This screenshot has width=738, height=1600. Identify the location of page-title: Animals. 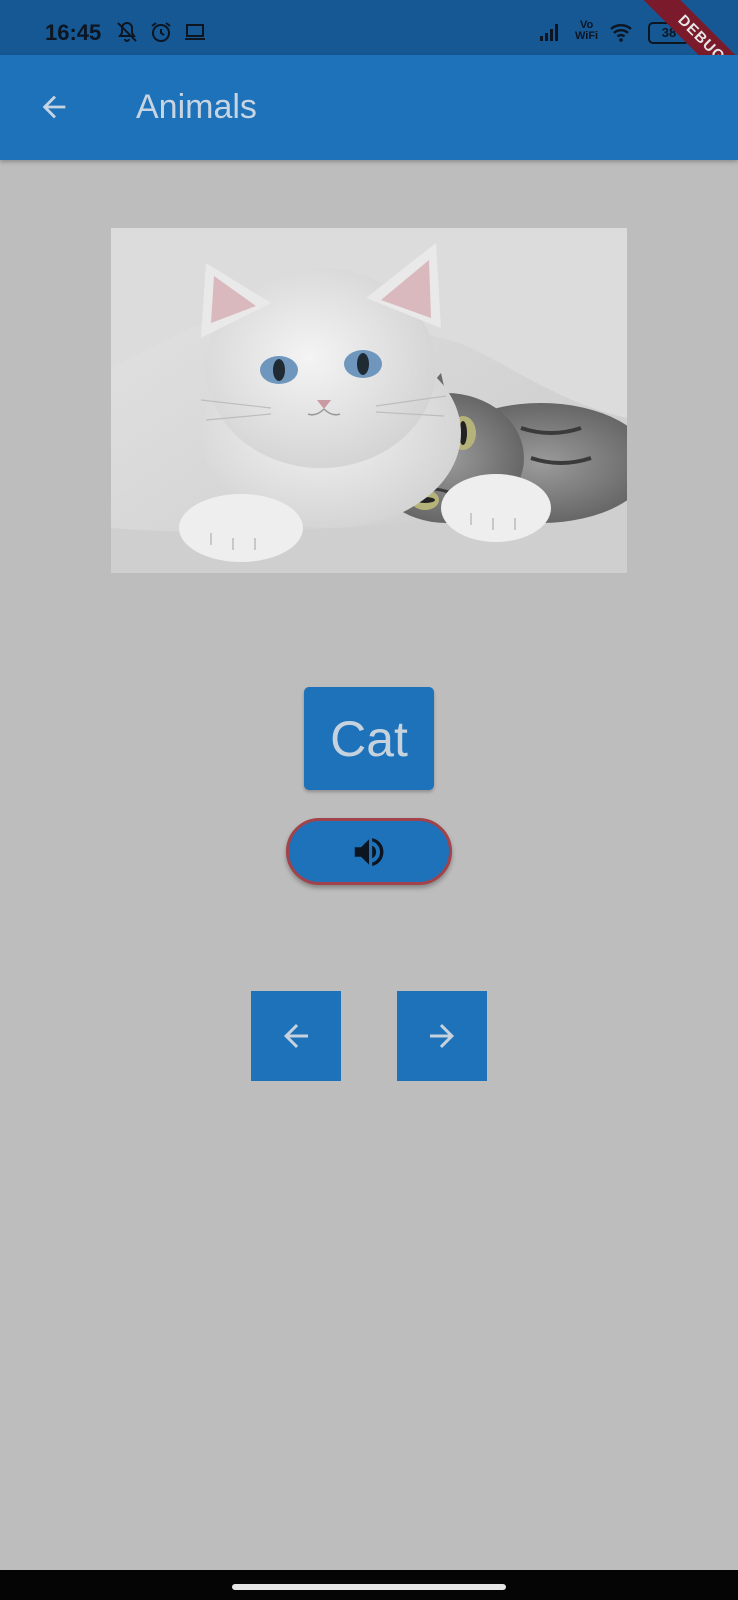
(196, 107).